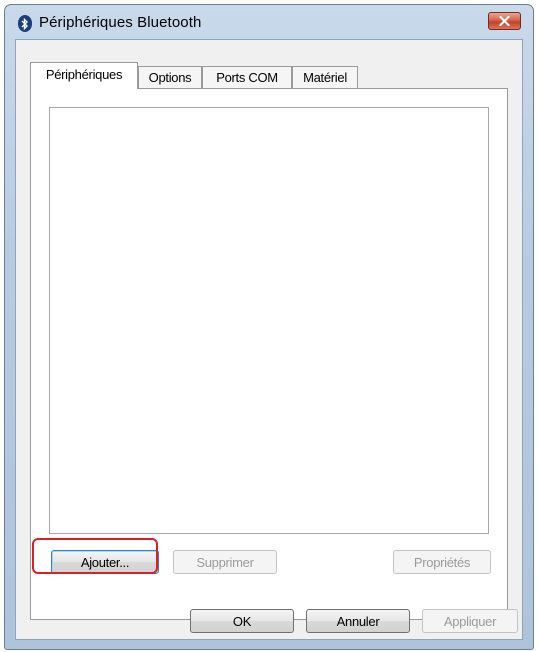 The image size is (539, 652). I want to click on properties-button-label: Propriétés, so click(442, 562).